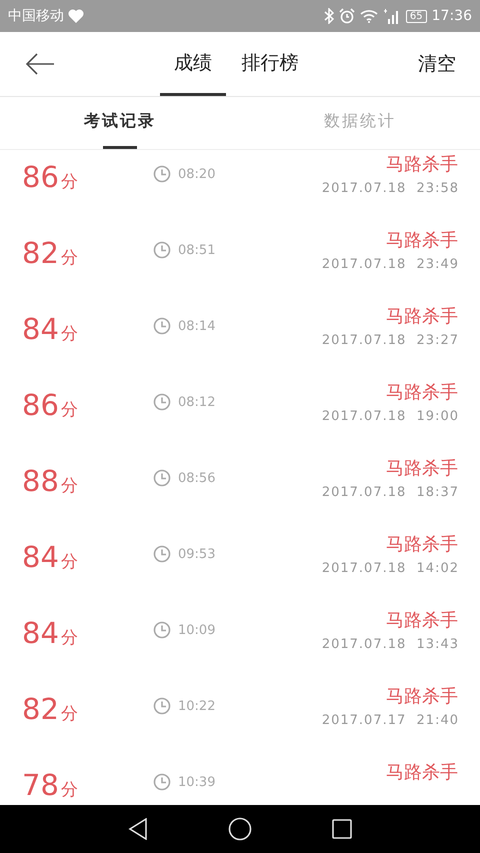  What do you see at coordinates (390, 568) in the screenshot?
I see `record-date: 2017.07.18 14:02` at bounding box center [390, 568].